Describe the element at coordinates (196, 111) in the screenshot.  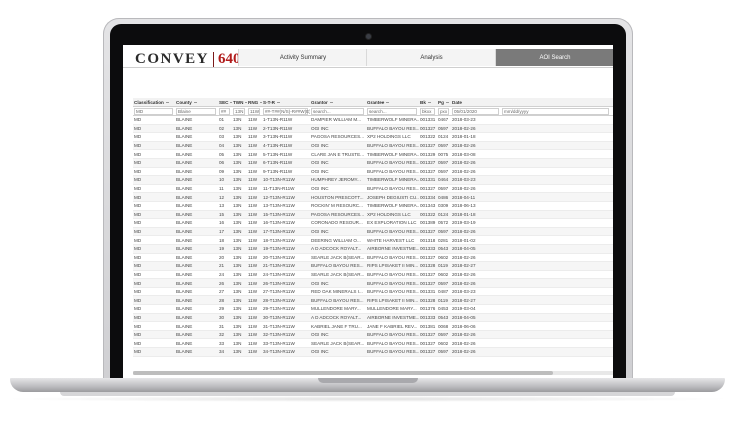
I see `filter-input-county: Blaine` at that location.